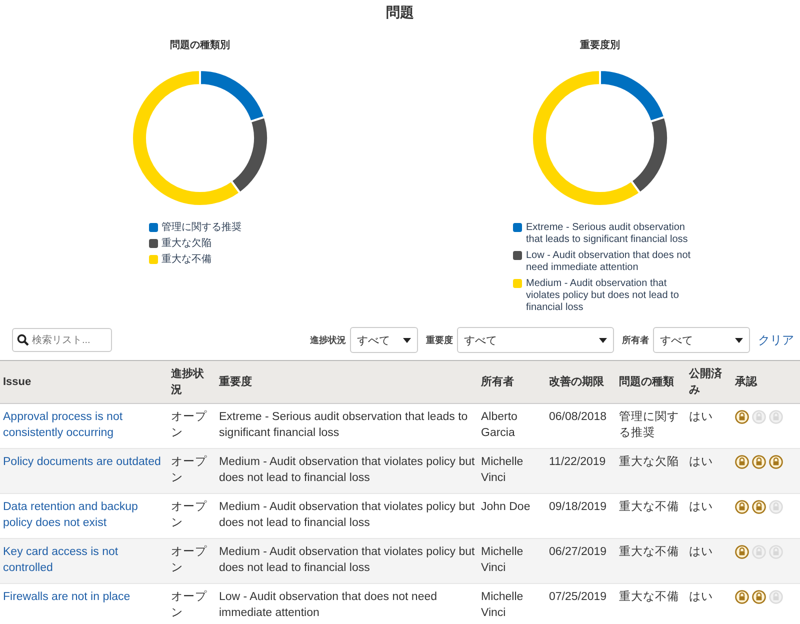  What do you see at coordinates (343, 425) in the screenshot?
I see `table-cell: Extreme - Serious audit observation that leads to significant financial loss` at bounding box center [343, 425].